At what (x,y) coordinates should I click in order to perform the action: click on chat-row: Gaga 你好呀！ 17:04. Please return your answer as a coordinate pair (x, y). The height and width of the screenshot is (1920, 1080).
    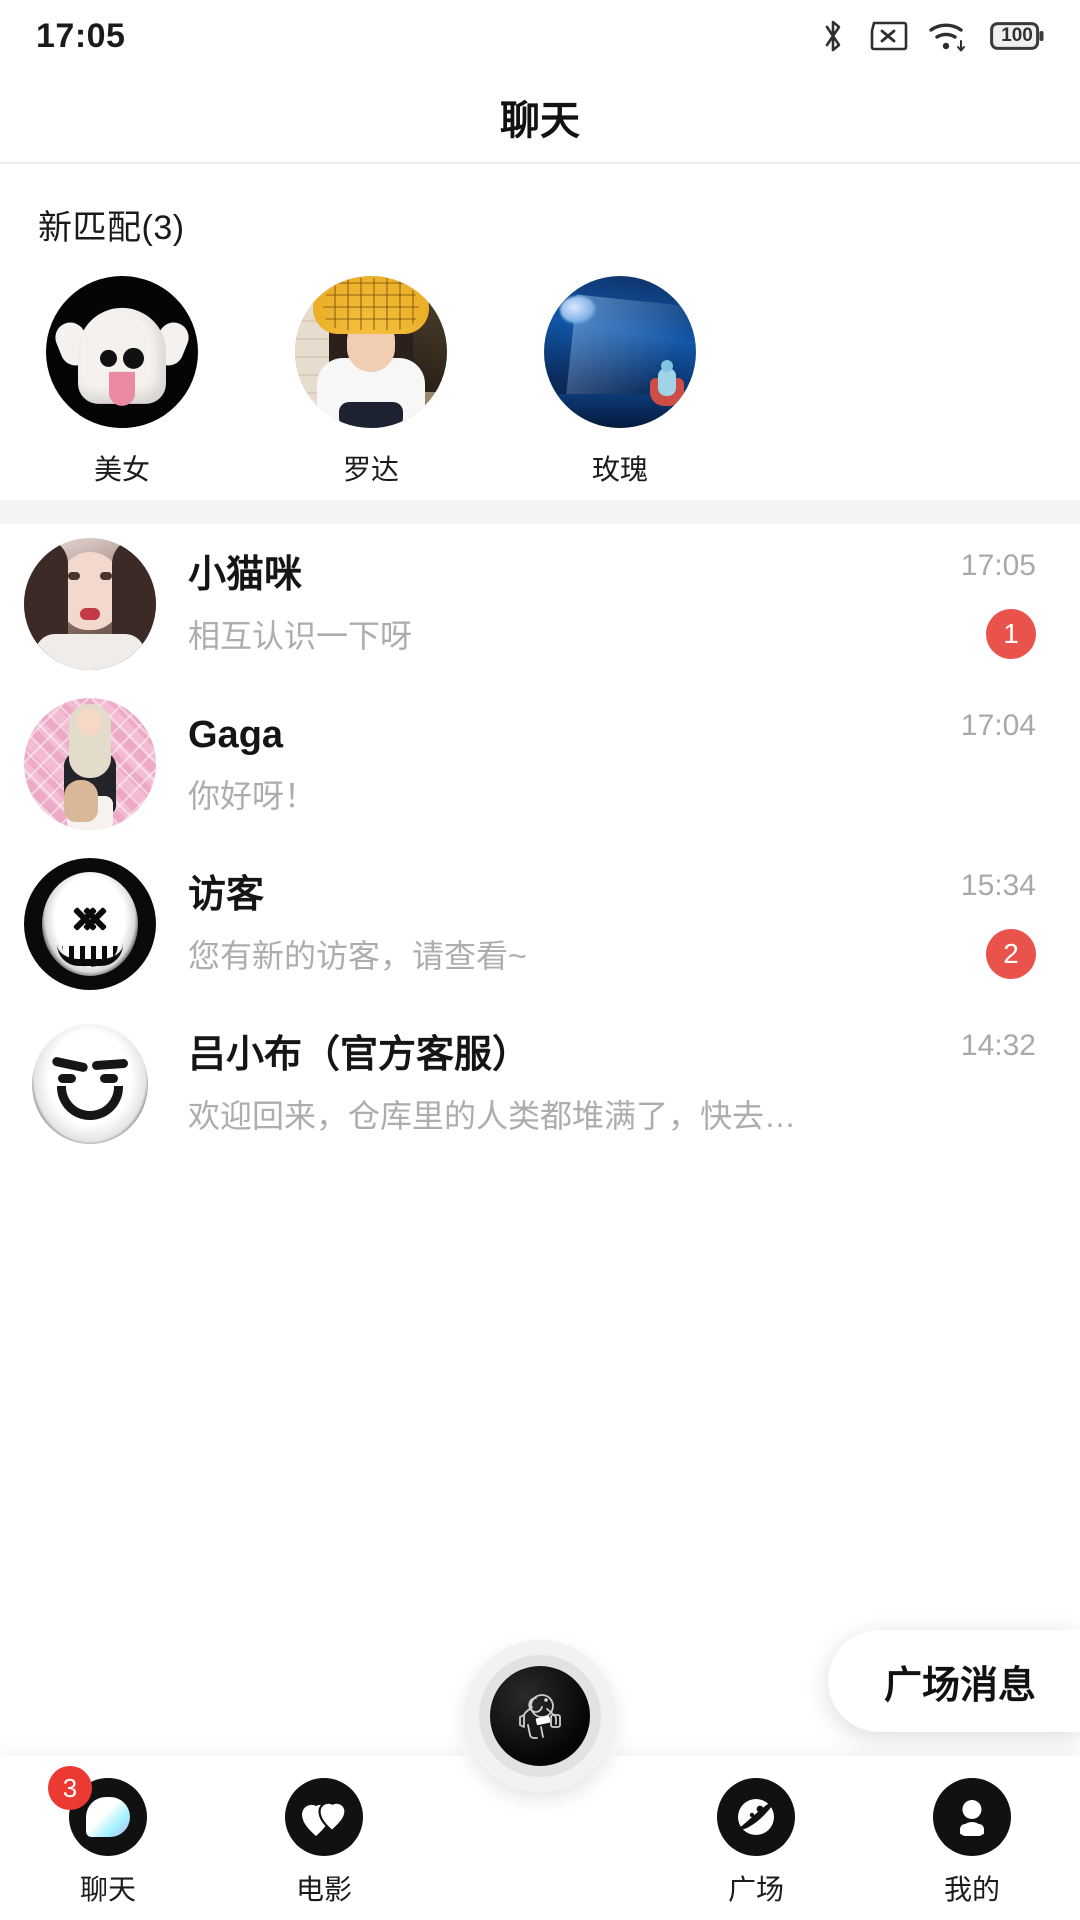
    Looking at the image, I should click on (540, 764).